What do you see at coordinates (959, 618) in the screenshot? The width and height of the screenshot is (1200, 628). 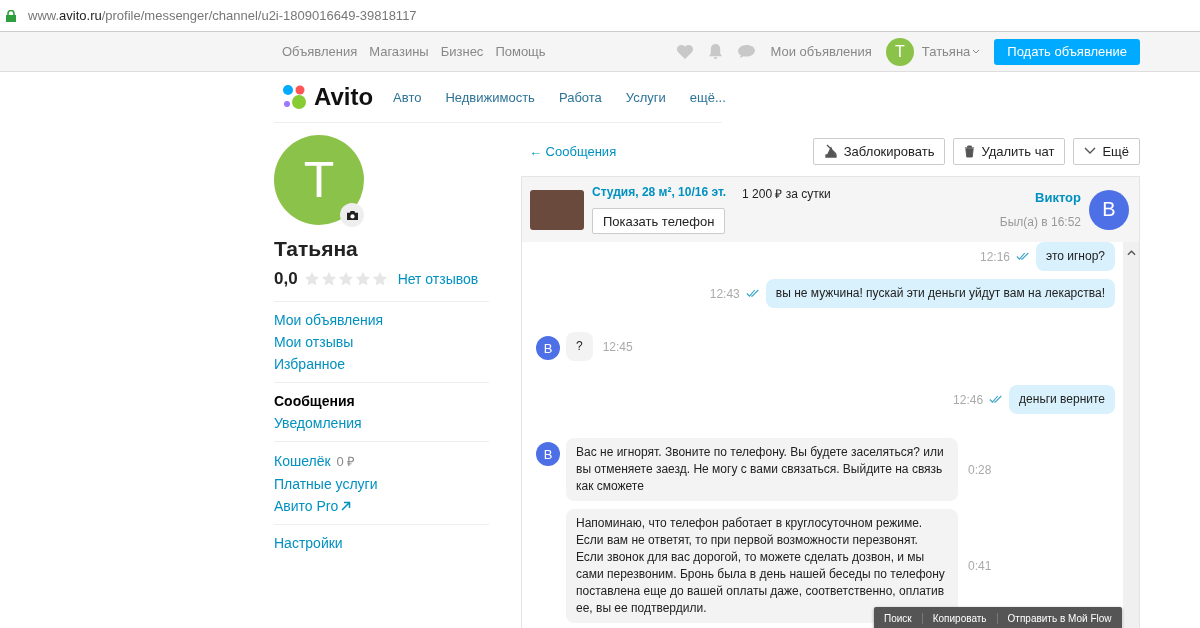 I see `context-menu-item: Копировать` at bounding box center [959, 618].